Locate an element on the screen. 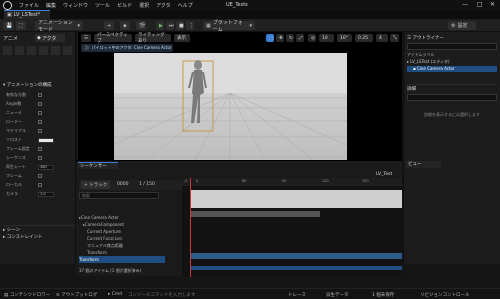 The height and width of the screenshot is (299, 500). rotate-tool-icon is located at coordinates (31, 50).